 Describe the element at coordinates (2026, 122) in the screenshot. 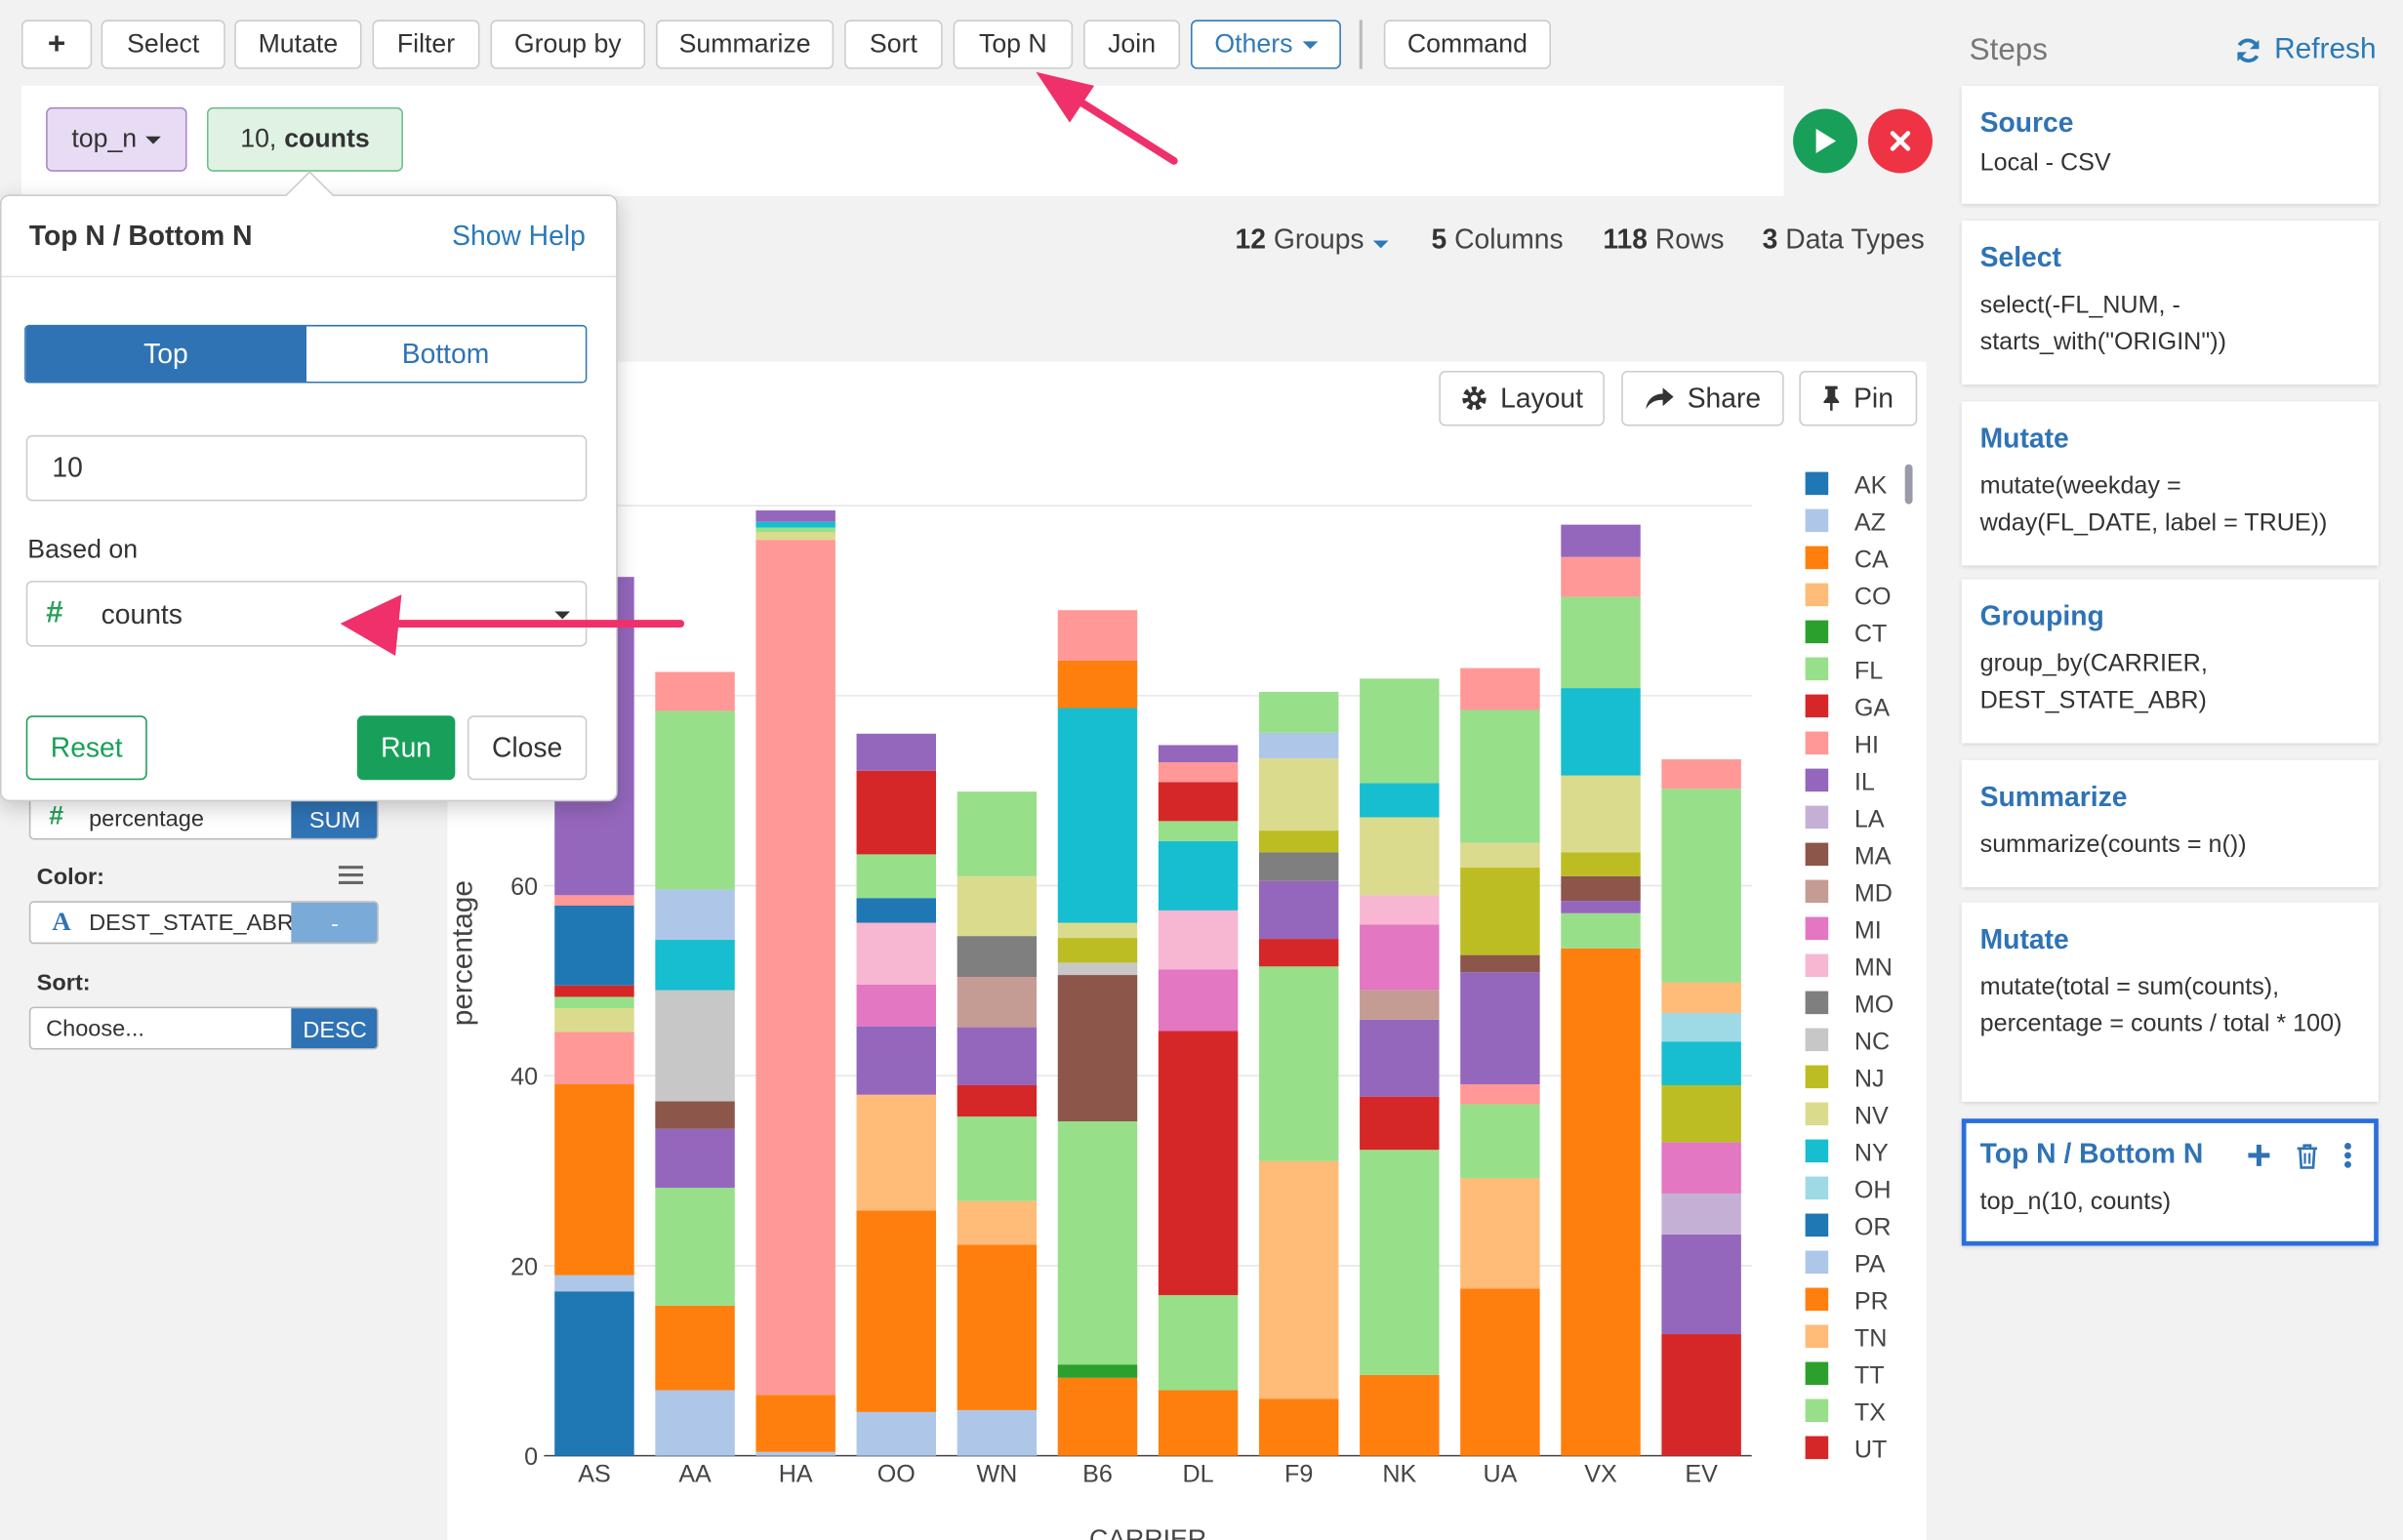

I see `step-name: Source` at that location.